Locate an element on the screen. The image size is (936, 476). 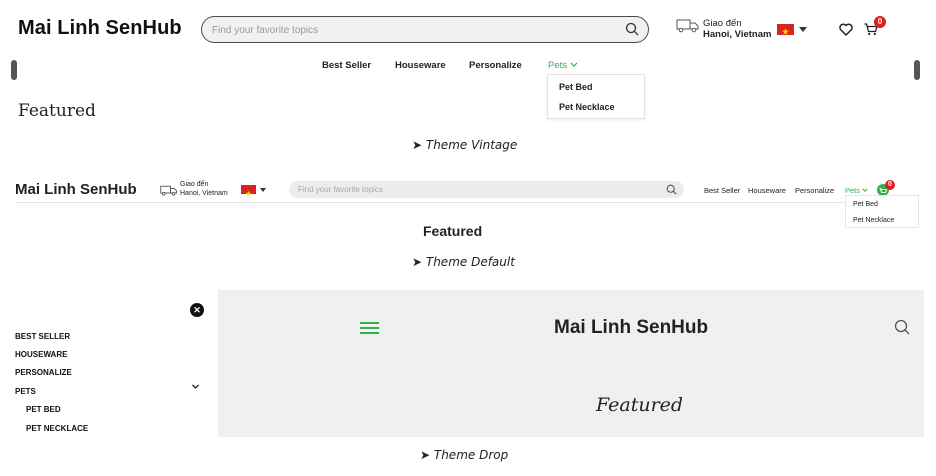
drop-featured-heading: Featured is located at coordinates (640, 405).